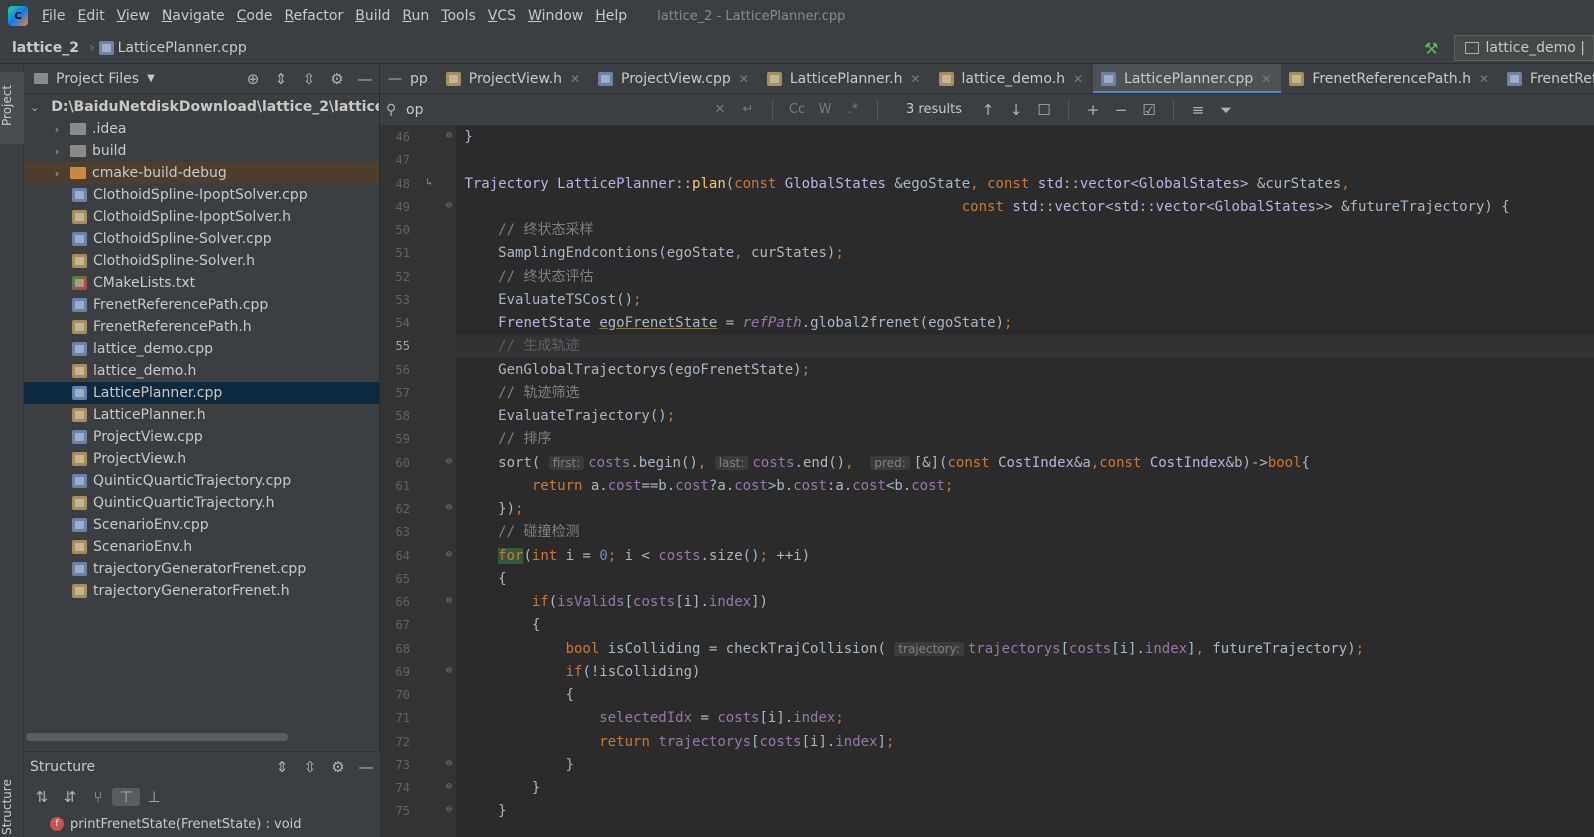  I want to click on remove-occurrence-icon: −, so click(1121, 110).